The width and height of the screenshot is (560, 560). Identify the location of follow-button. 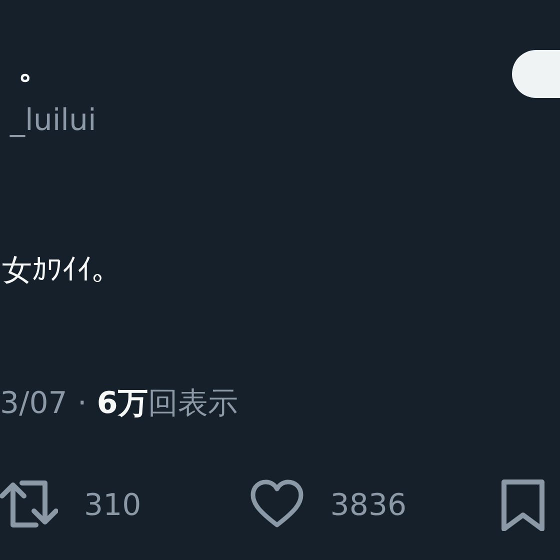
(536, 74).